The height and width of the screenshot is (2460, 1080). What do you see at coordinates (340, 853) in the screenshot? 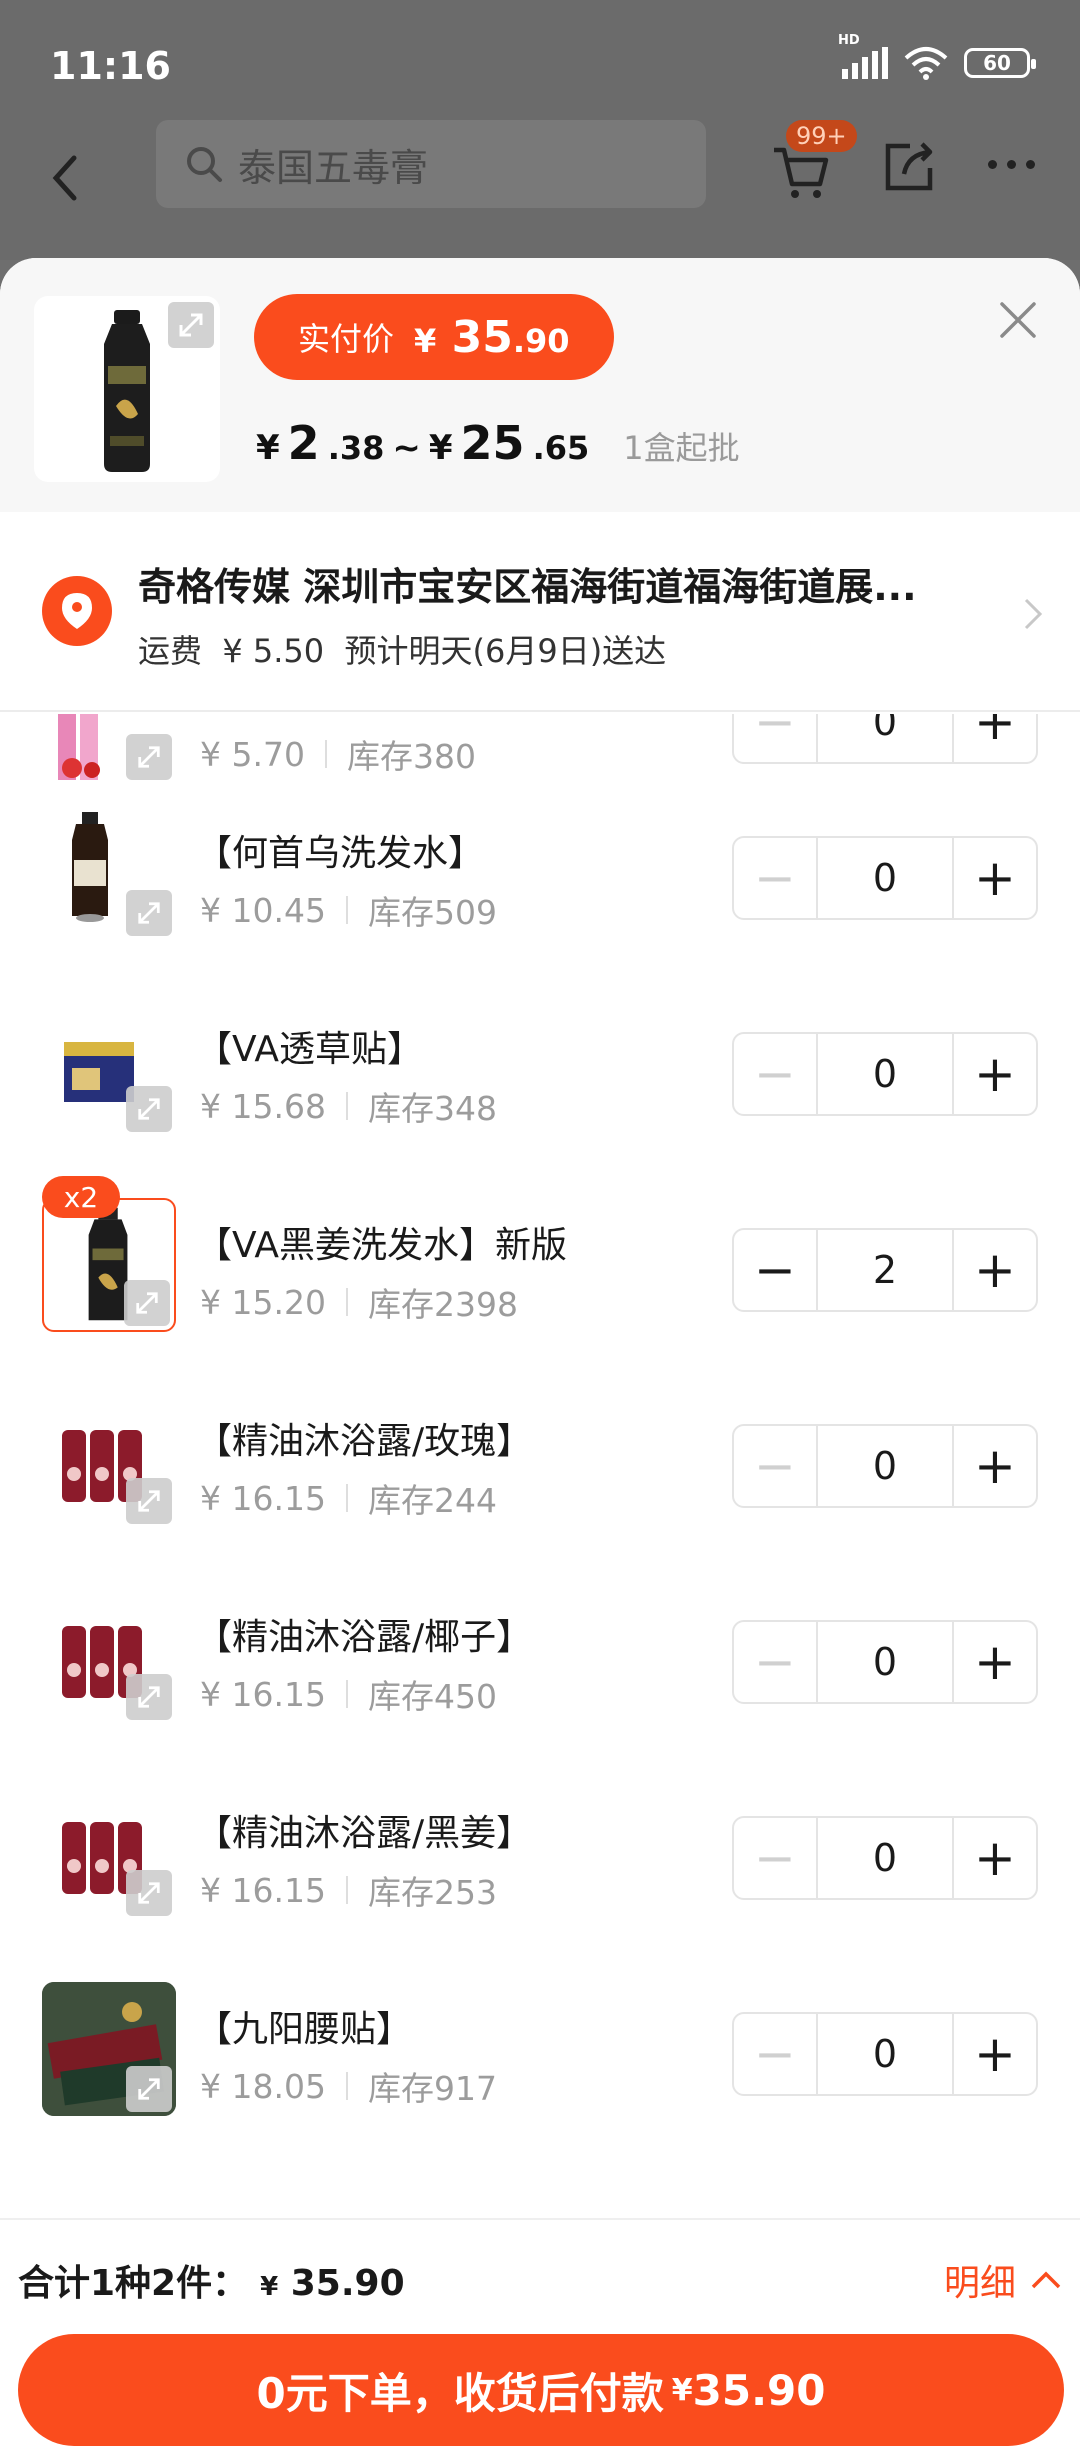
I see `sku-name: 【何首乌洗发水】` at bounding box center [340, 853].